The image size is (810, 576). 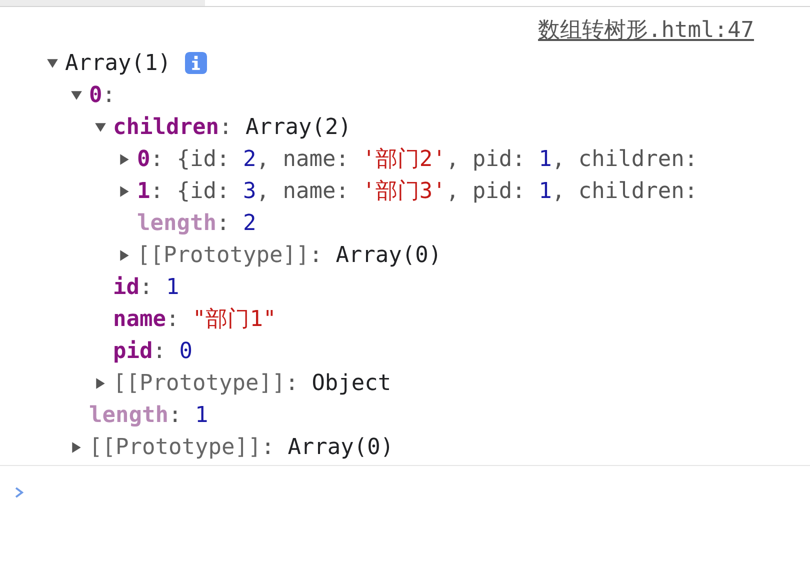 What do you see at coordinates (146, 287) in the screenshot?
I see `property-entry: id: 1` at bounding box center [146, 287].